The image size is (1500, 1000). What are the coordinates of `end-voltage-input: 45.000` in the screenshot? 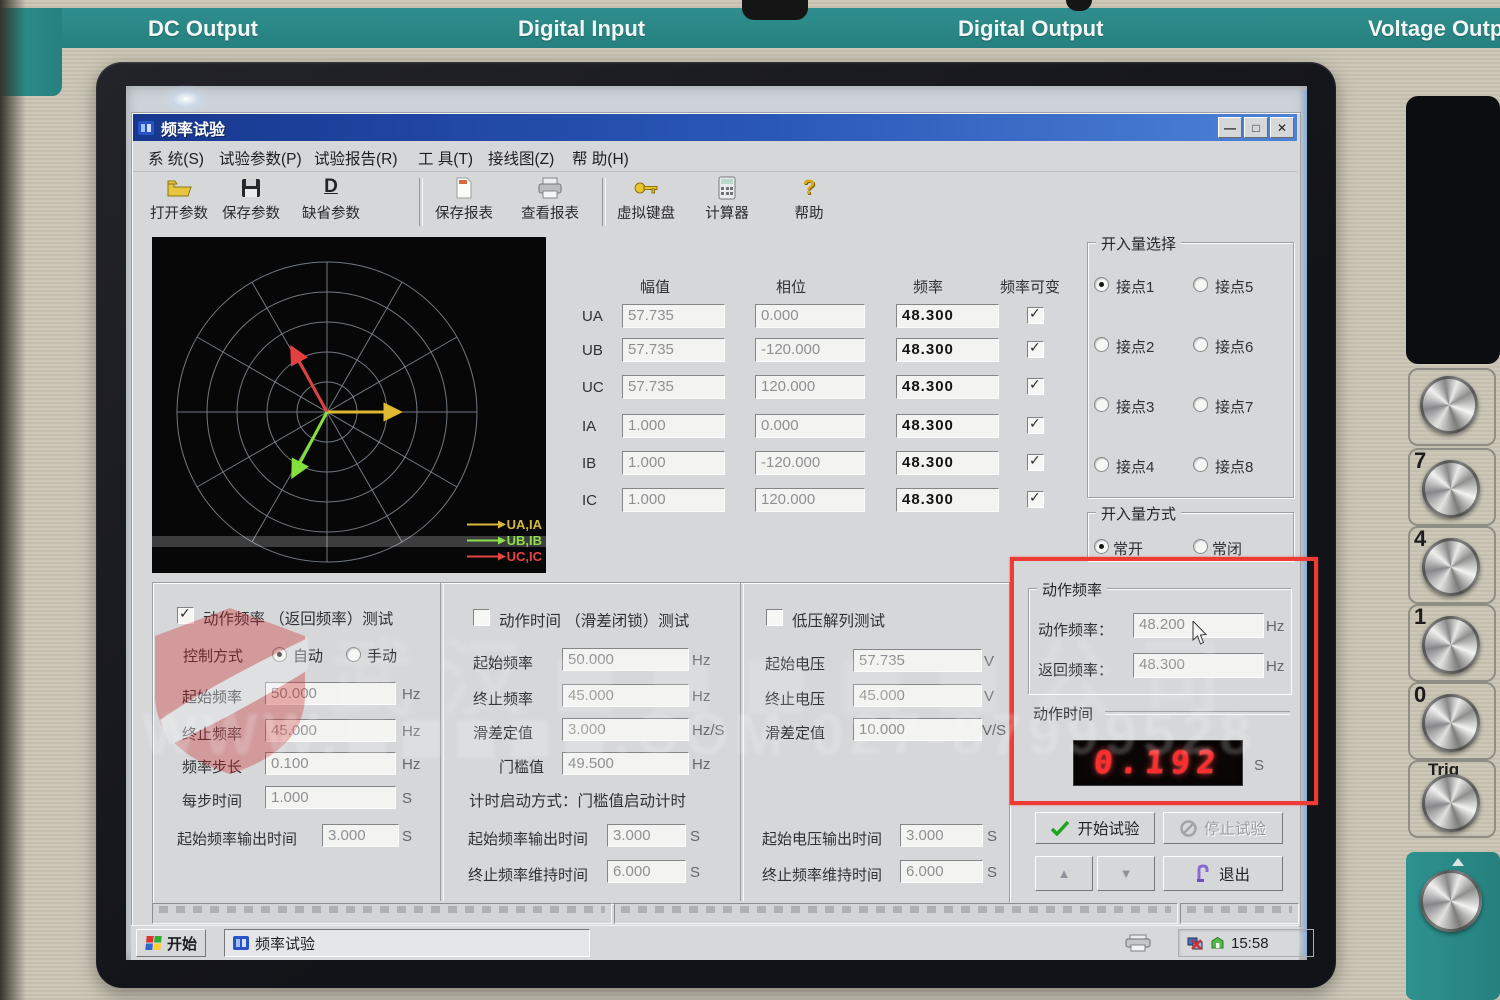 It's located at (917, 695).